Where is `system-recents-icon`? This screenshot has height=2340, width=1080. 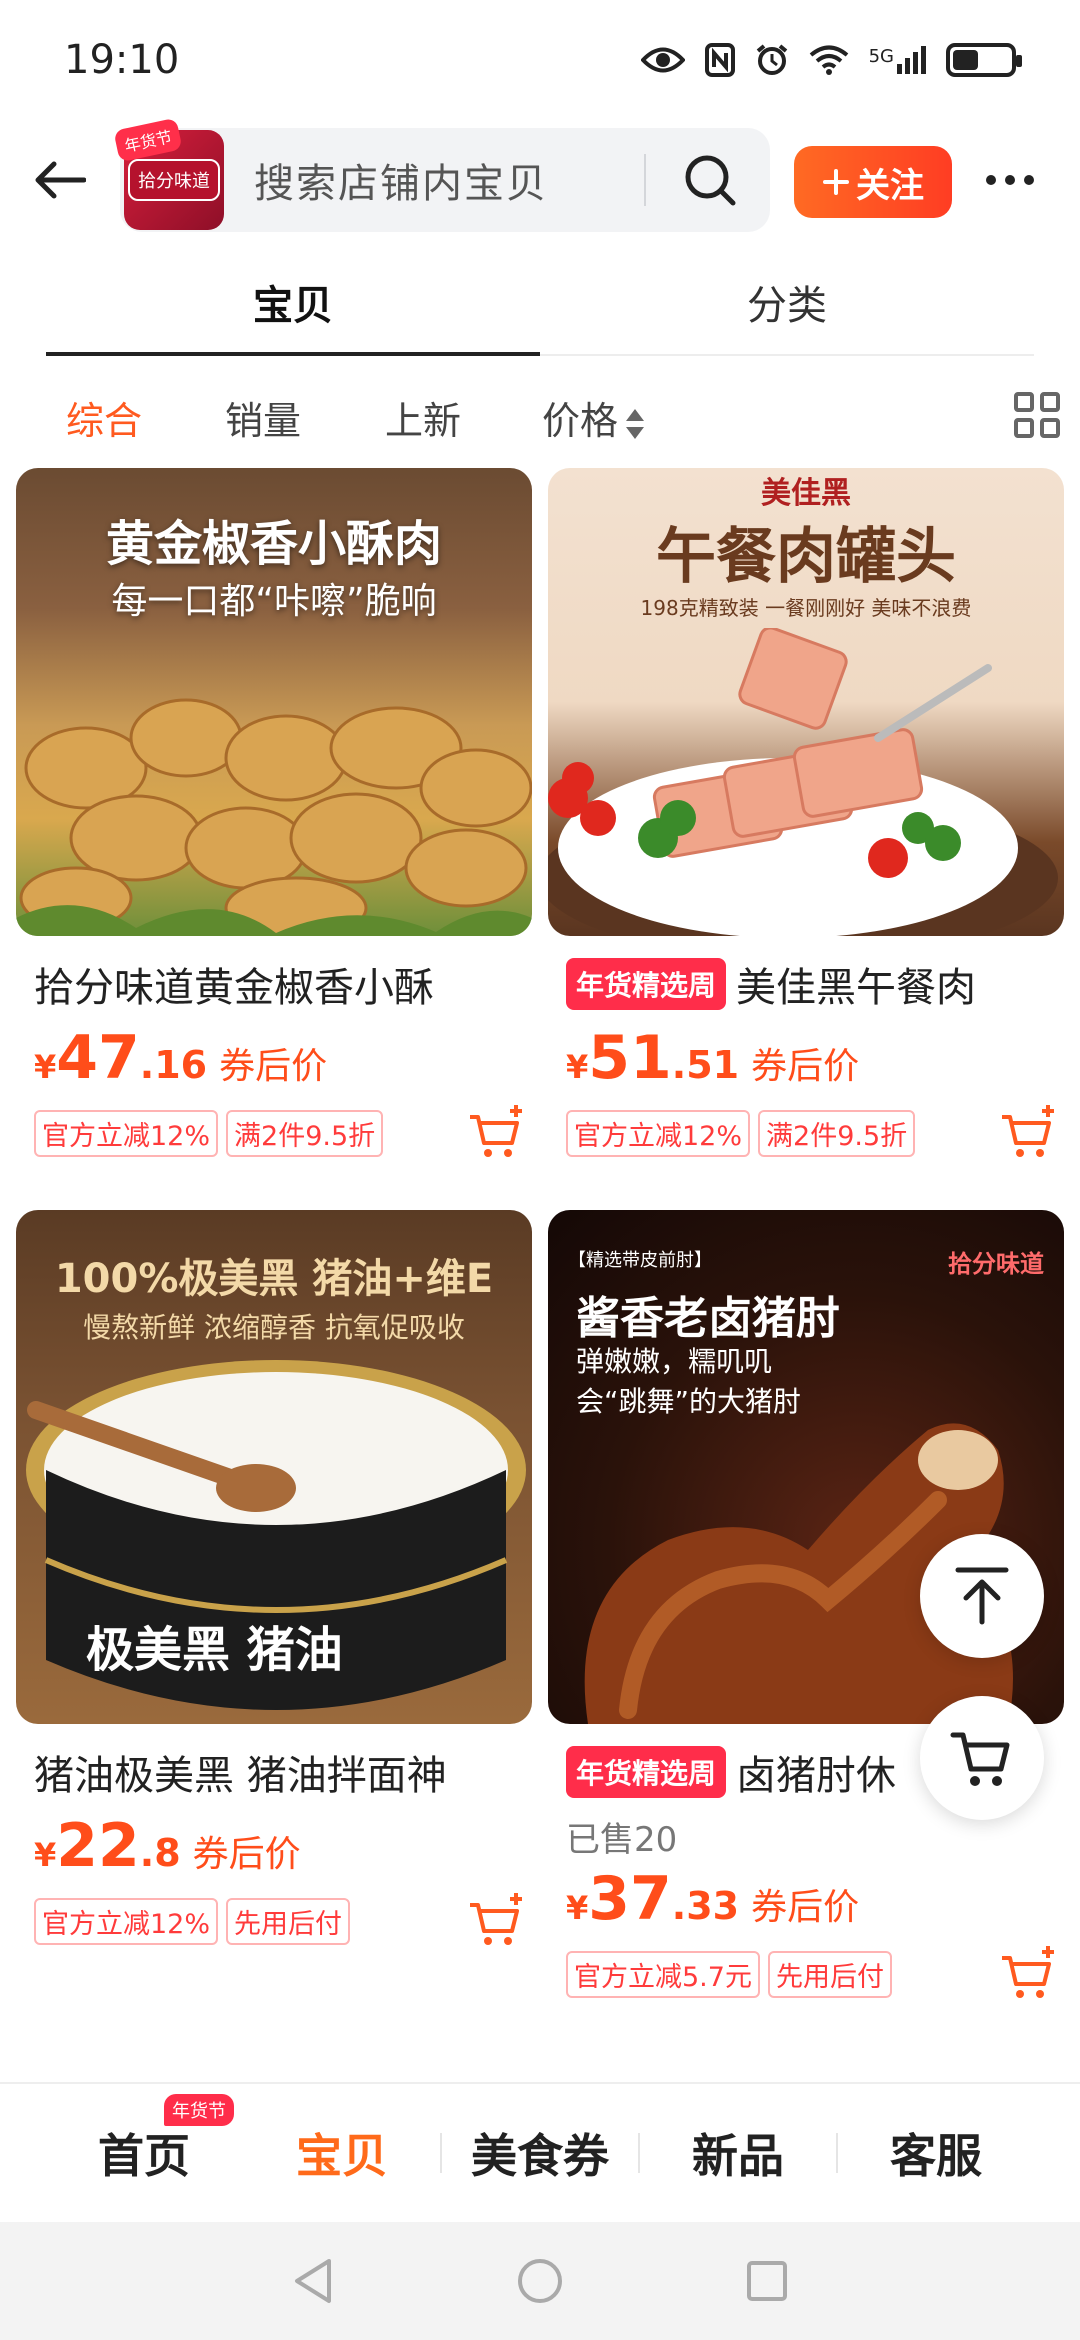 system-recents-icon is located at coordinates (767, 2281).